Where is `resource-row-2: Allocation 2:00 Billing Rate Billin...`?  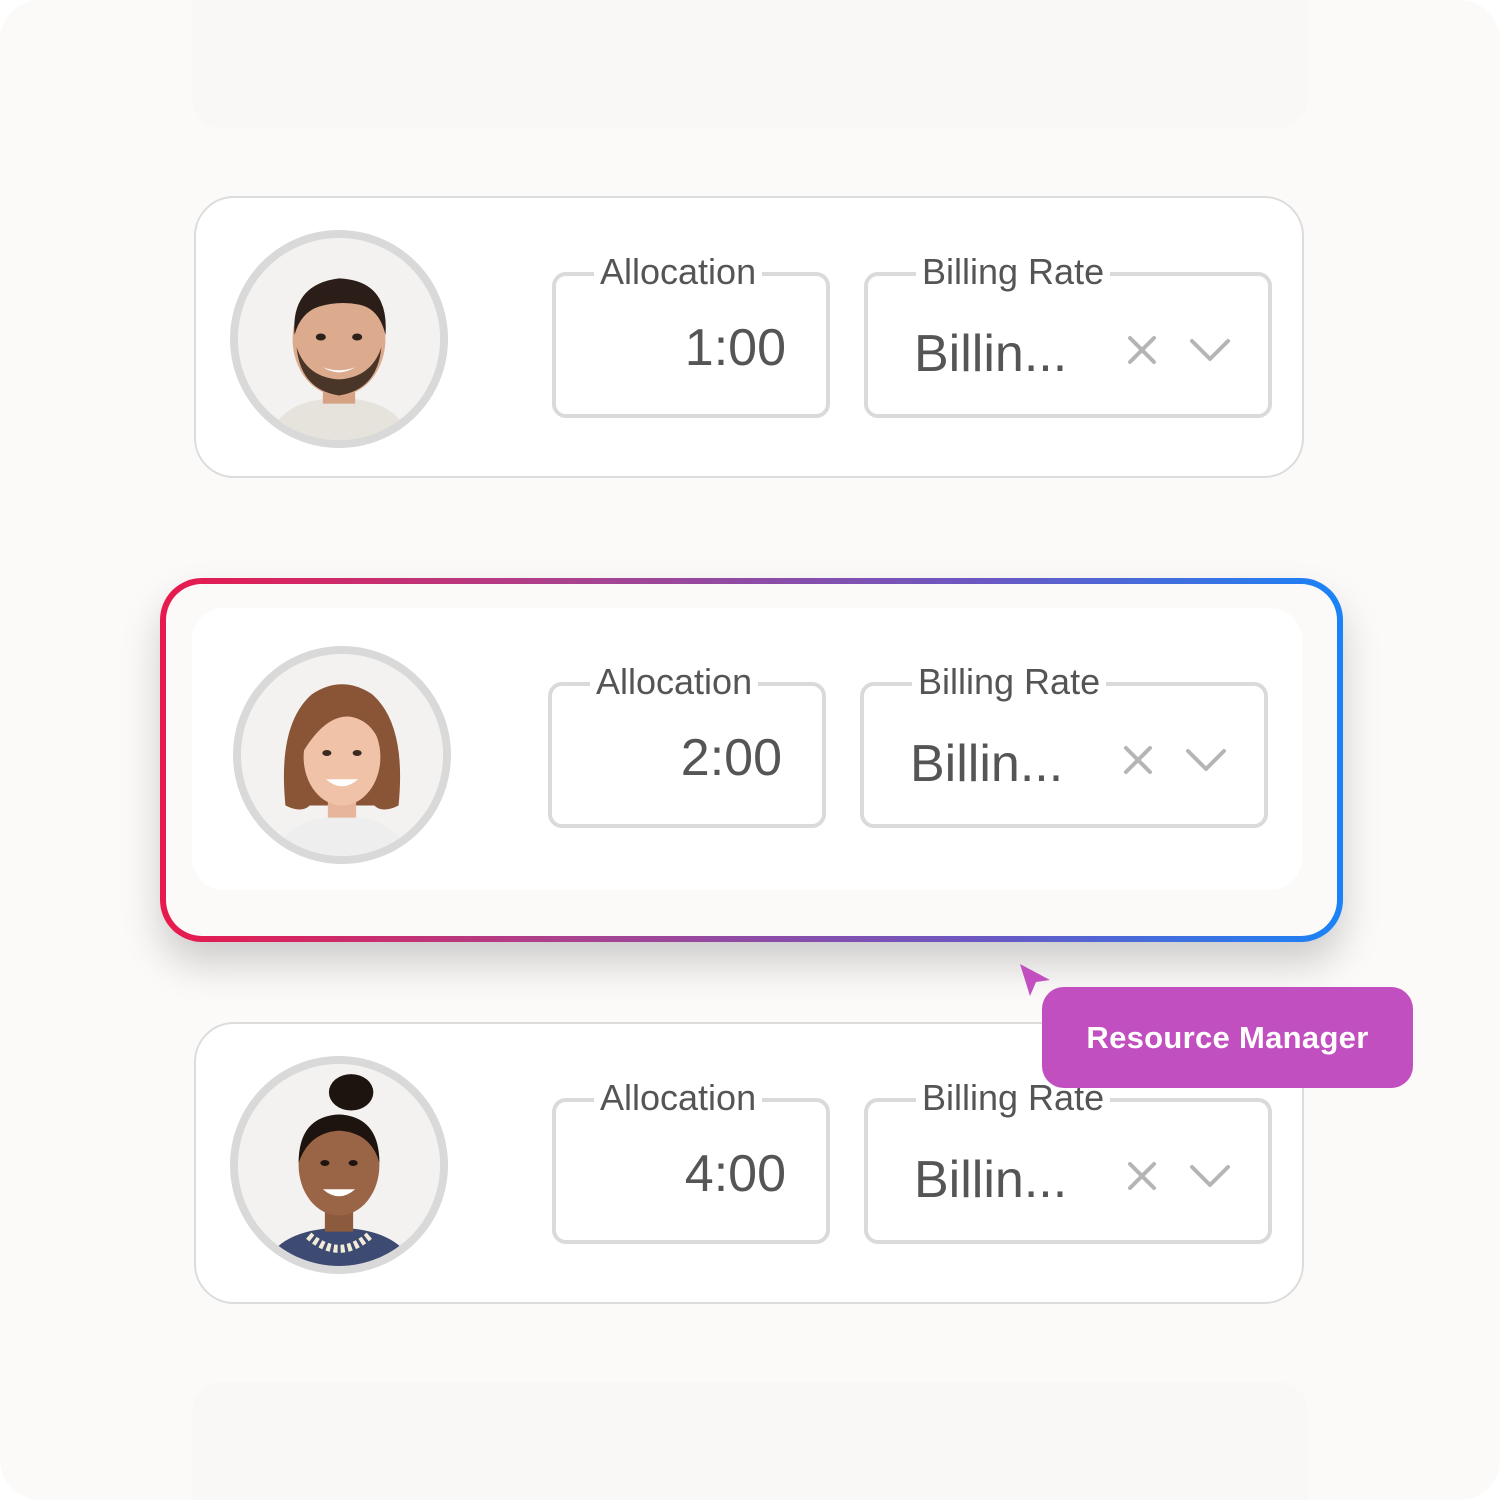
resource-row-2: Allocation 2:00 Billing Rate Billin... is located at coordinates (747, 749).